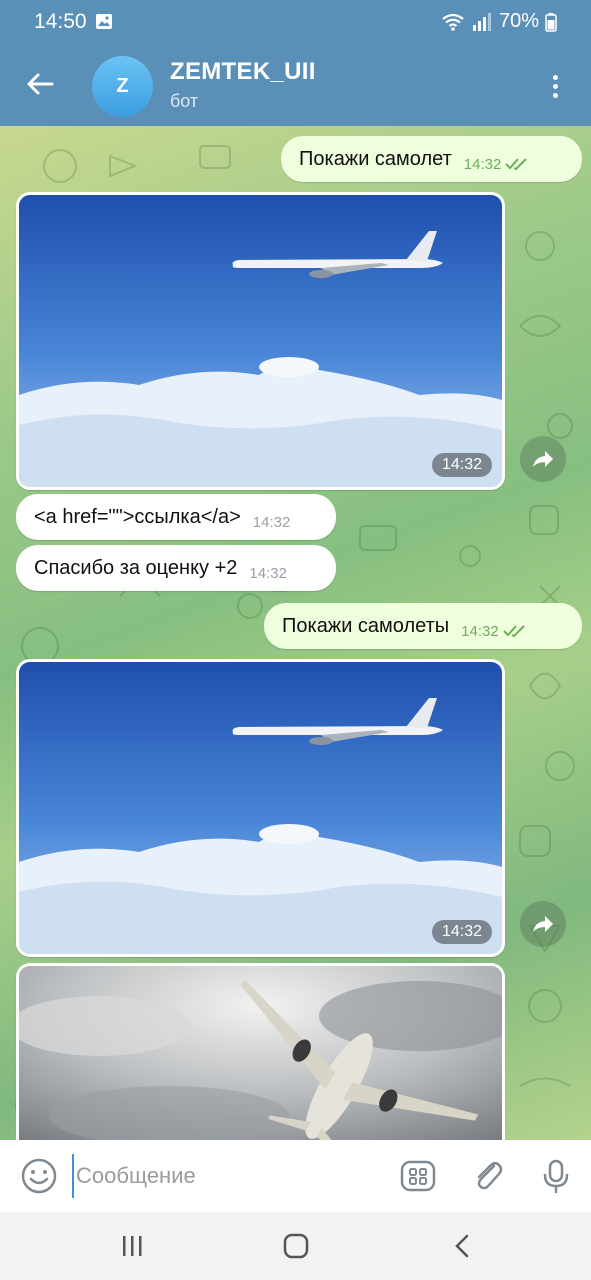  I want to click on recents-icon, so click(132, 1246).